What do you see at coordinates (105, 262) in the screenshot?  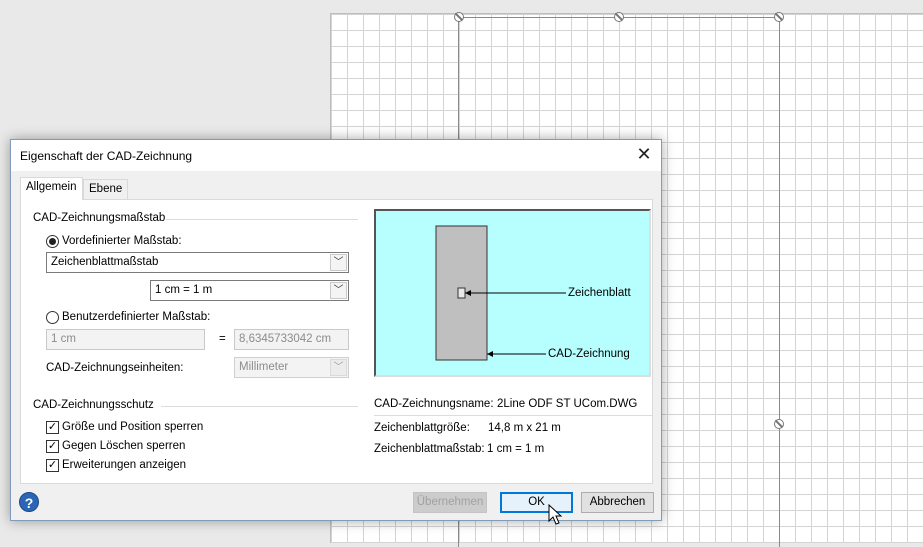 I see `select-value: Zeichenblattmaßstab` at bounding box center [105, 262].